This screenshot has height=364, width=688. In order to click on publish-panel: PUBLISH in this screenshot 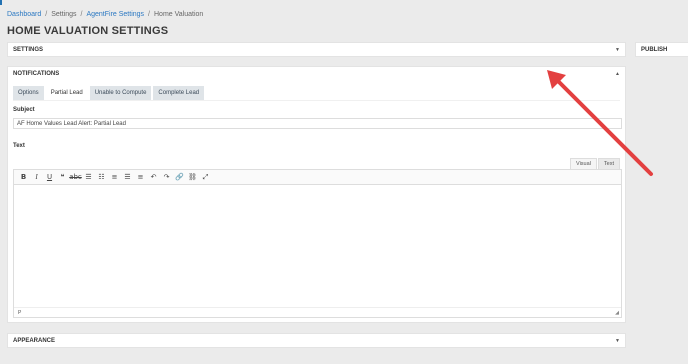, I will do `click(661, 49)`.